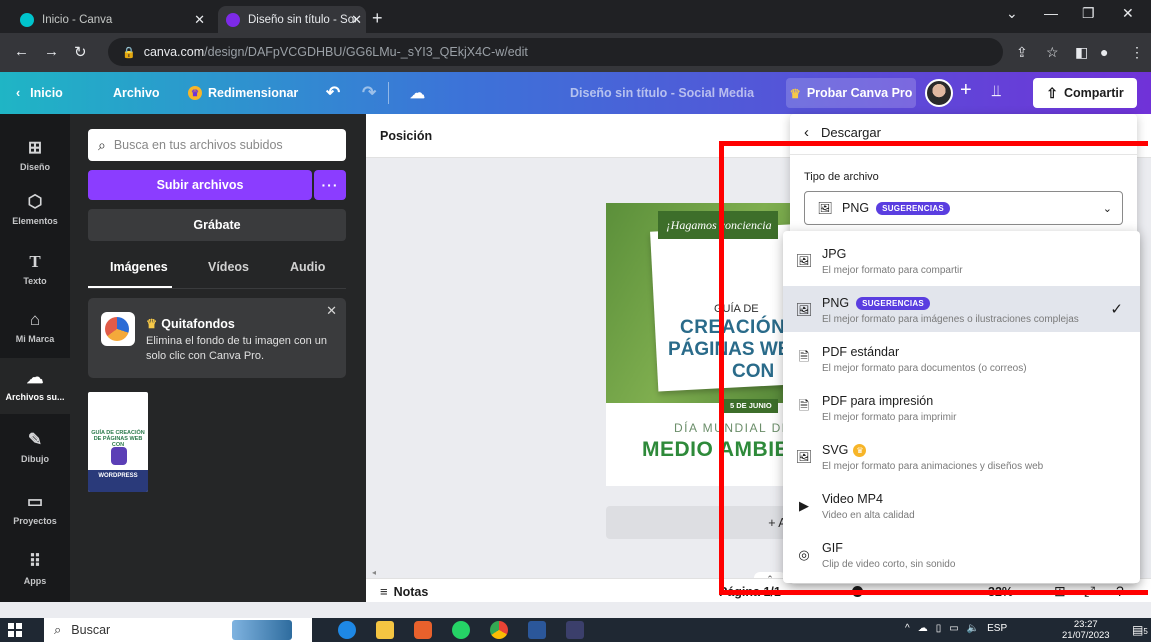 This screenshot has width=1151, height=642. Describe the element at coordinates (499, 630) in the screenshot. I see `chrome-icon` at that location.